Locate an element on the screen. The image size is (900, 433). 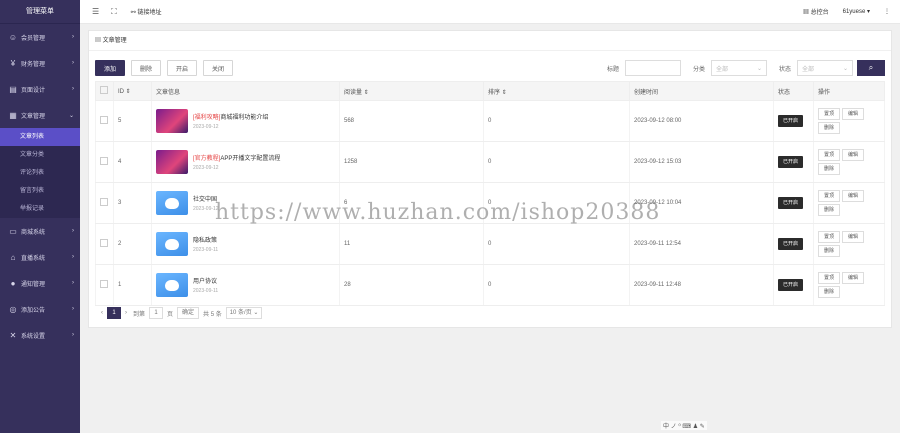
search-button: ⌕ is located at coordinates (871, 68).